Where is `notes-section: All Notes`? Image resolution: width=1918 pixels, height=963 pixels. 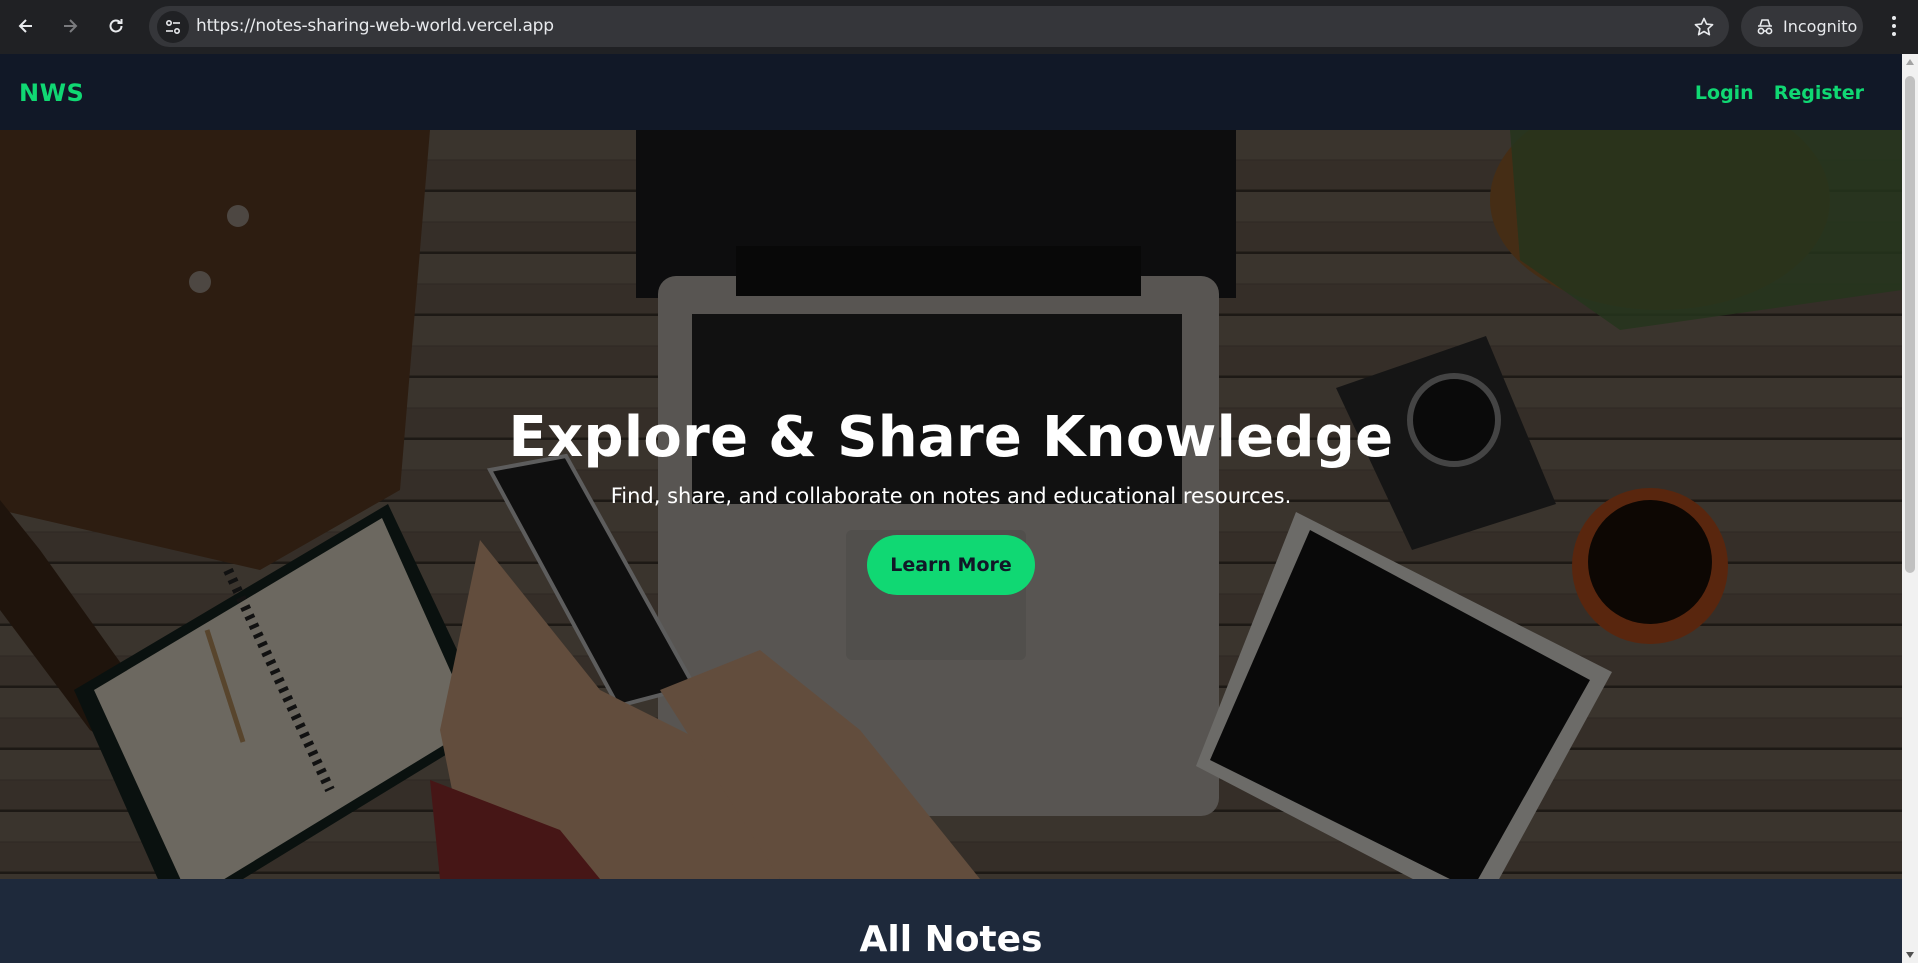
notes-section: All Notes is located at coordinates (951, 921).